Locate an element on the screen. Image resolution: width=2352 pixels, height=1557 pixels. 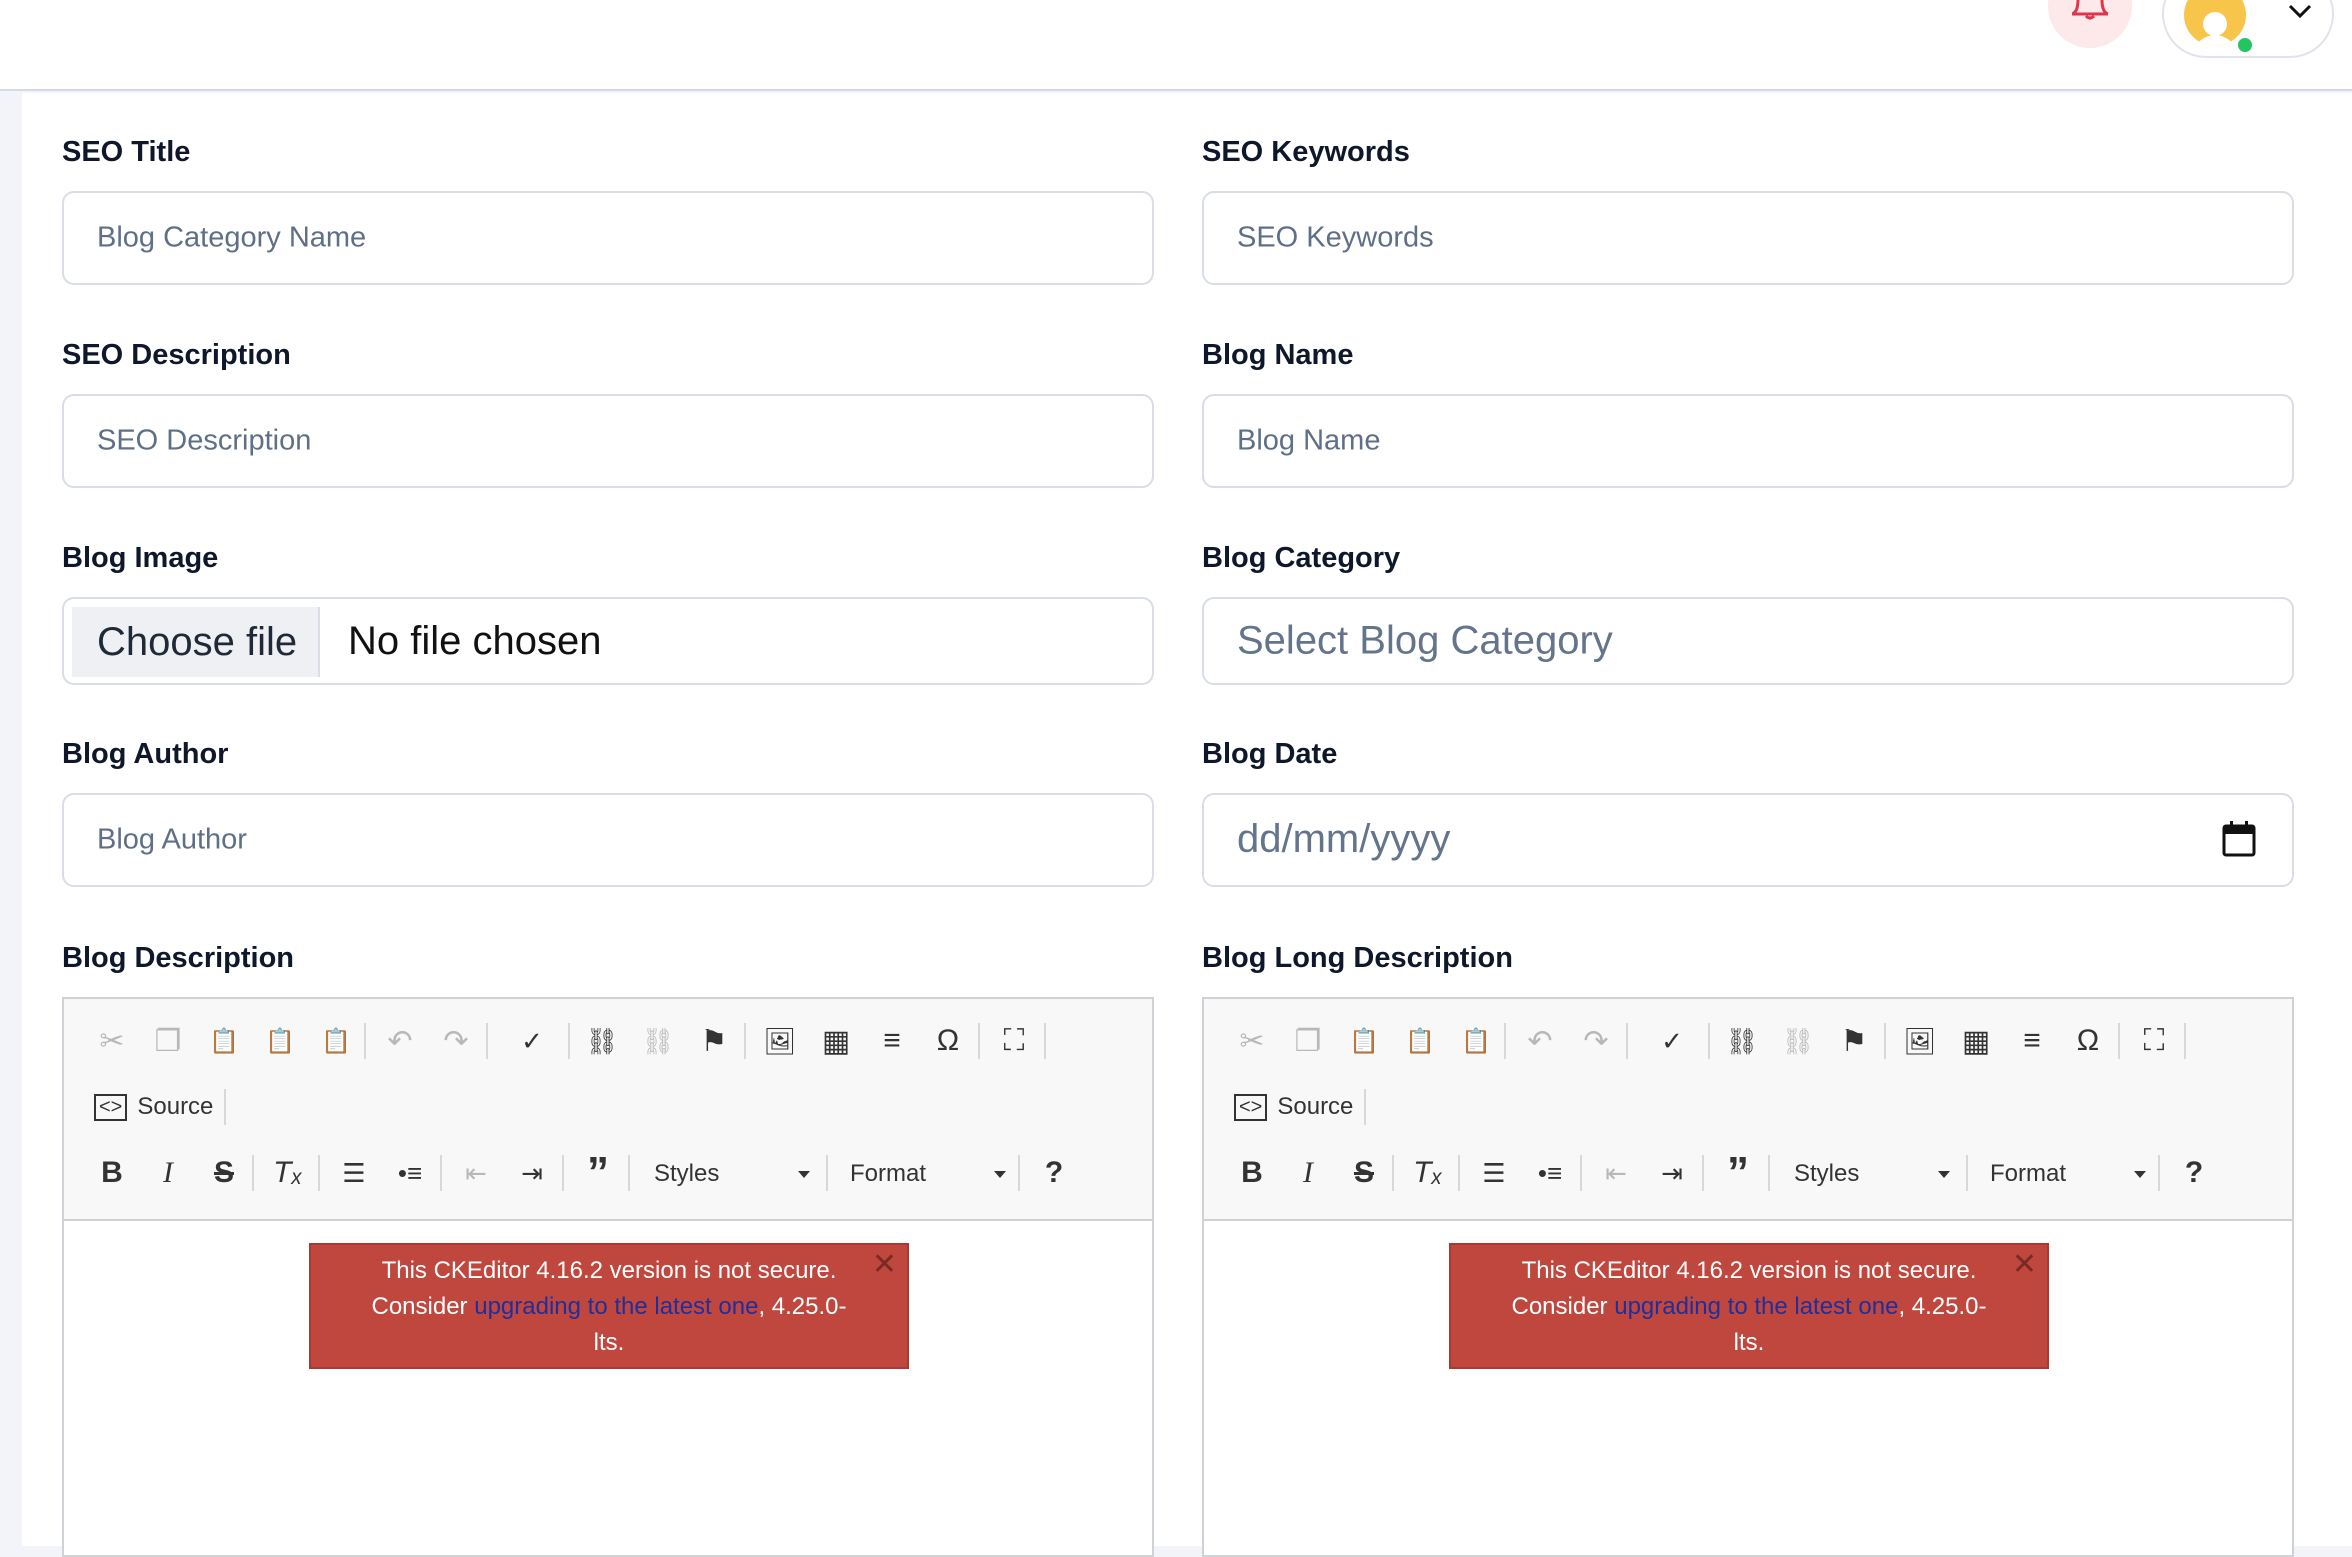
seo-title-input: Blog Category Name is located at coordinates (608, 238).